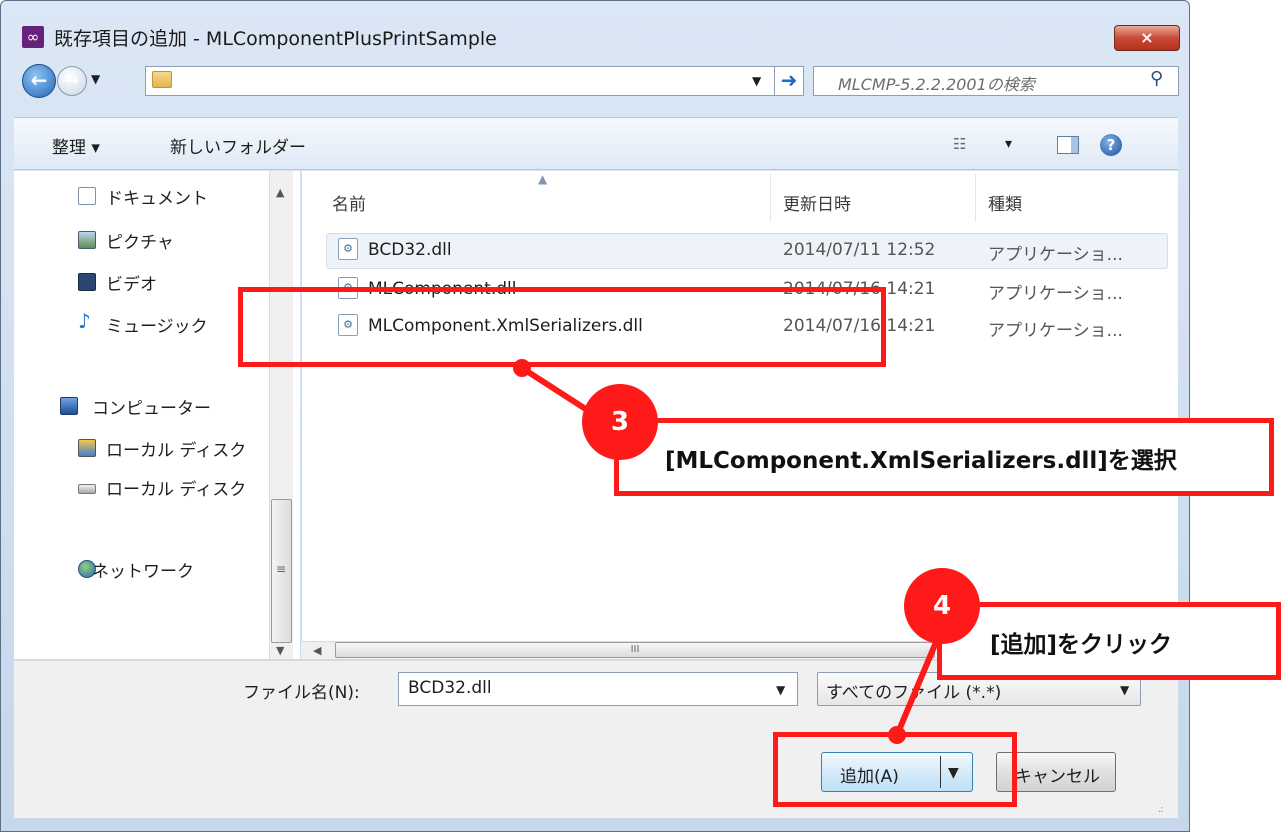 The height and width of the screenshot is (832, 1285). What do you see at coordinates (1147, 38) in the screenshot?
I see `close-button: ×` at bounding box center [1147, 38].